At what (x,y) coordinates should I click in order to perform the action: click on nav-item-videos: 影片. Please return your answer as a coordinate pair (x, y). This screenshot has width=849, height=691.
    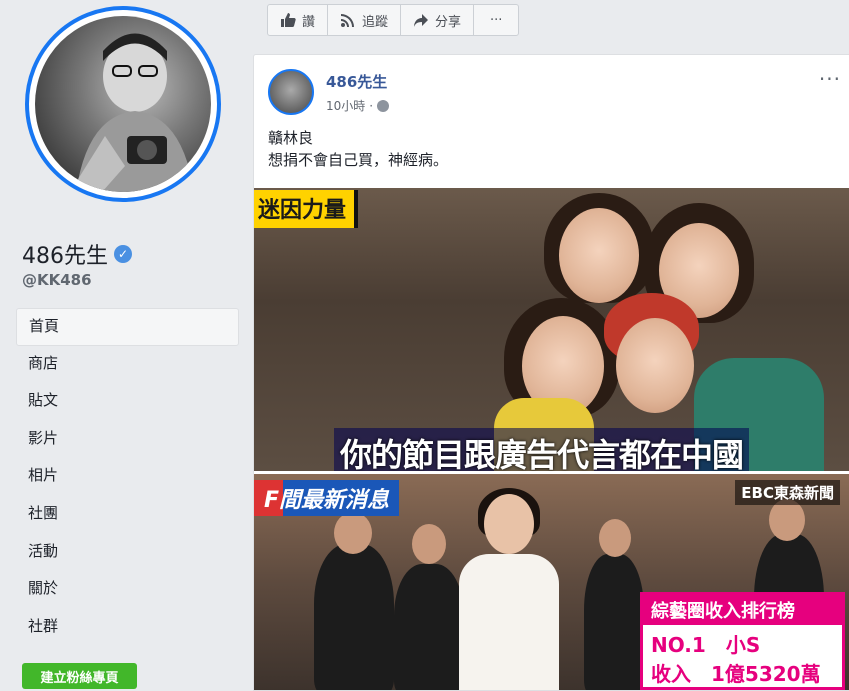
    Looking at the image, I should click on (127, 440).